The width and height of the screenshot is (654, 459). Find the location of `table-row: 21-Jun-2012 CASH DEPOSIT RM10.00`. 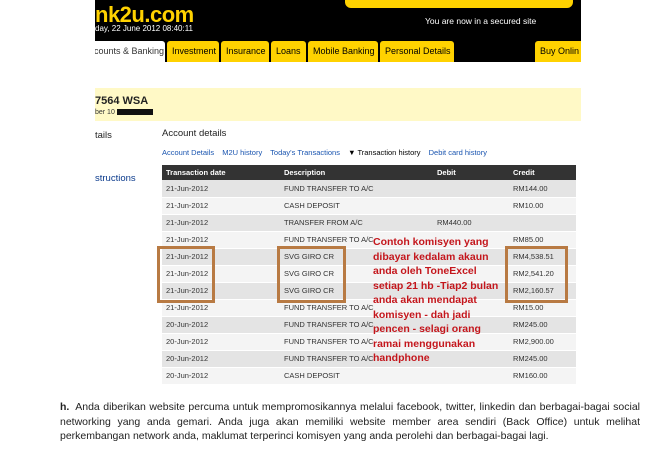

table-row: 21-Jun-2012 CASH DEPOSIT RM10.00 is located at coordinates (369, 206).